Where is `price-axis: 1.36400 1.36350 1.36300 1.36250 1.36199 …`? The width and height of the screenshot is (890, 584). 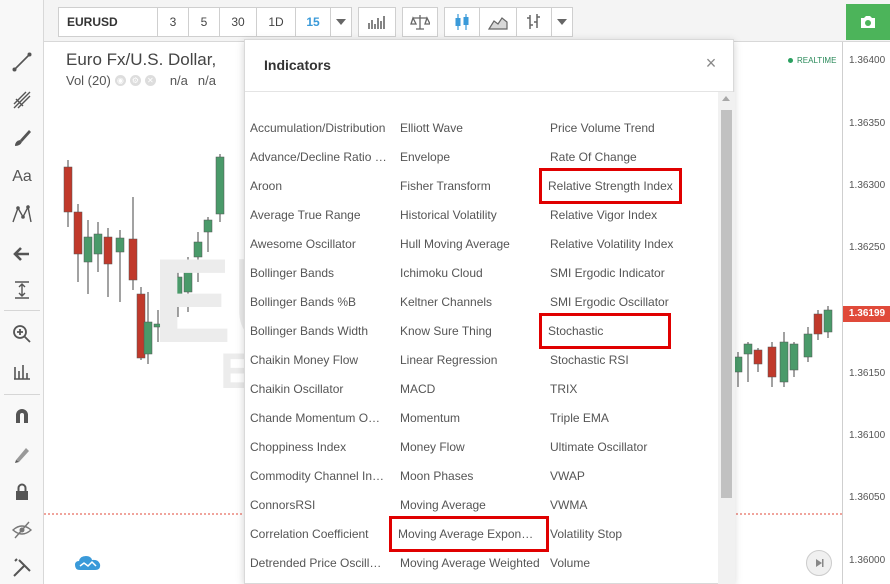
price-axis: 1.36400 1.36350 1.36300 1.36250 1.36199 … is located at coordinates (866, 313).